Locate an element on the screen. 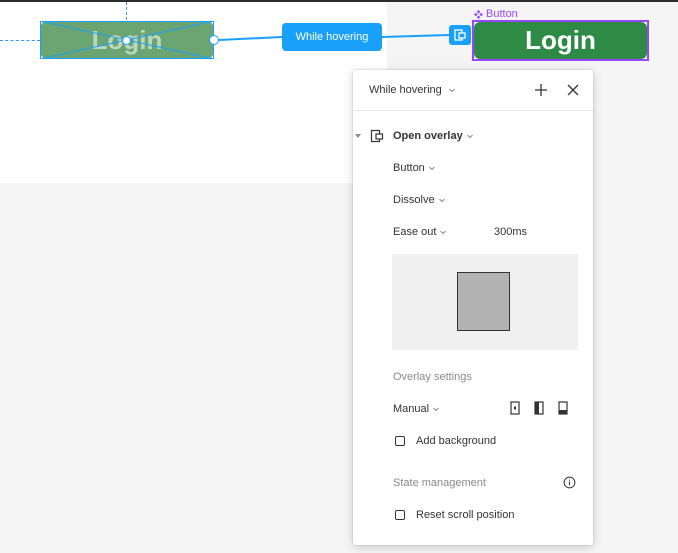 The image size is (678, 553). position-options is located at coordinates (539, 408).